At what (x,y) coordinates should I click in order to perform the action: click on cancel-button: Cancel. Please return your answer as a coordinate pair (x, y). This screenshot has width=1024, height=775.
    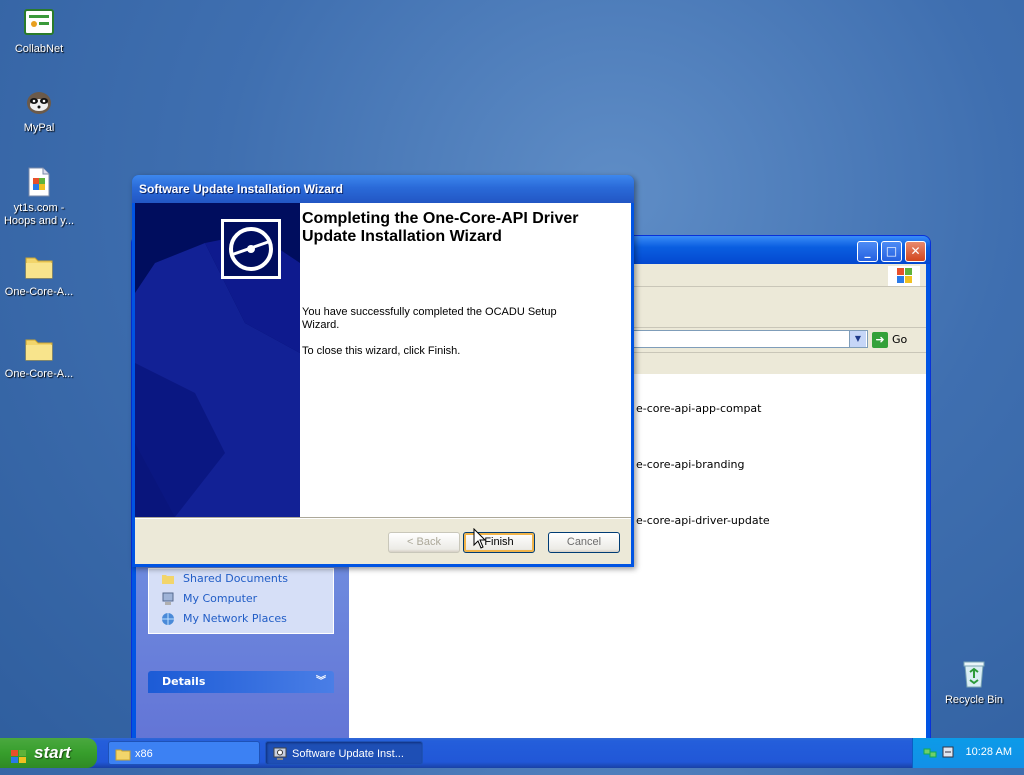
    Looking at the image, I should click on (584, 542).